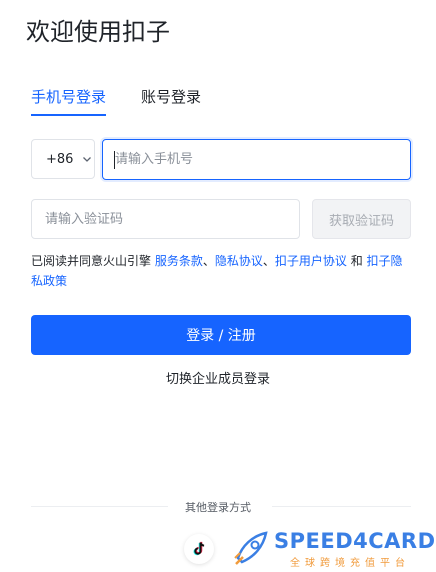 The image size is (436, 572). What do you see at coordinates (116, 101) in the screenshot?
I see `login-tabs: 手机号登录 账号登录` at bounding box center [116, 101].